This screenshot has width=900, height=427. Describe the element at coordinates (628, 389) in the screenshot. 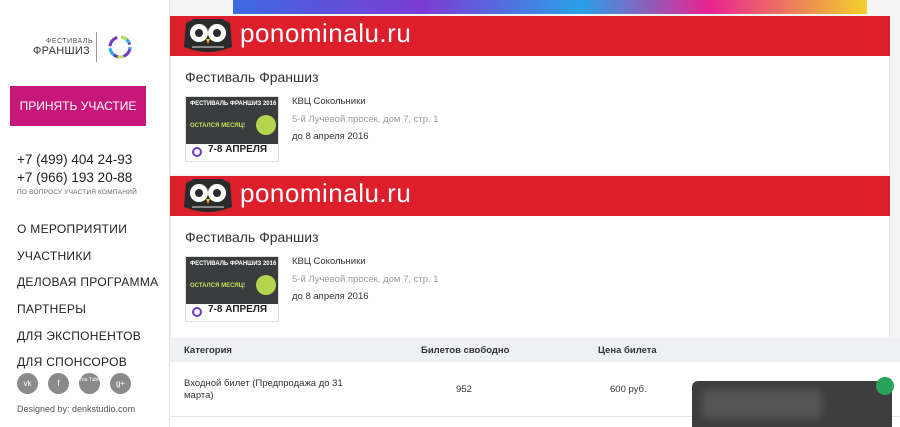

I see `ticket-price: 600 руб.` at that location.